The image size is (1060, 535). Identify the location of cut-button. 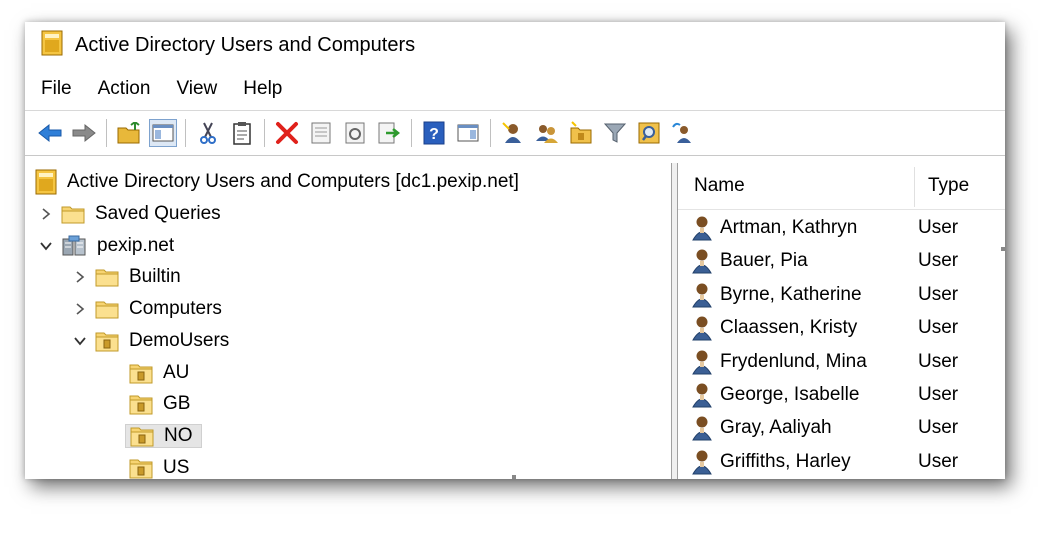
(208, 133).